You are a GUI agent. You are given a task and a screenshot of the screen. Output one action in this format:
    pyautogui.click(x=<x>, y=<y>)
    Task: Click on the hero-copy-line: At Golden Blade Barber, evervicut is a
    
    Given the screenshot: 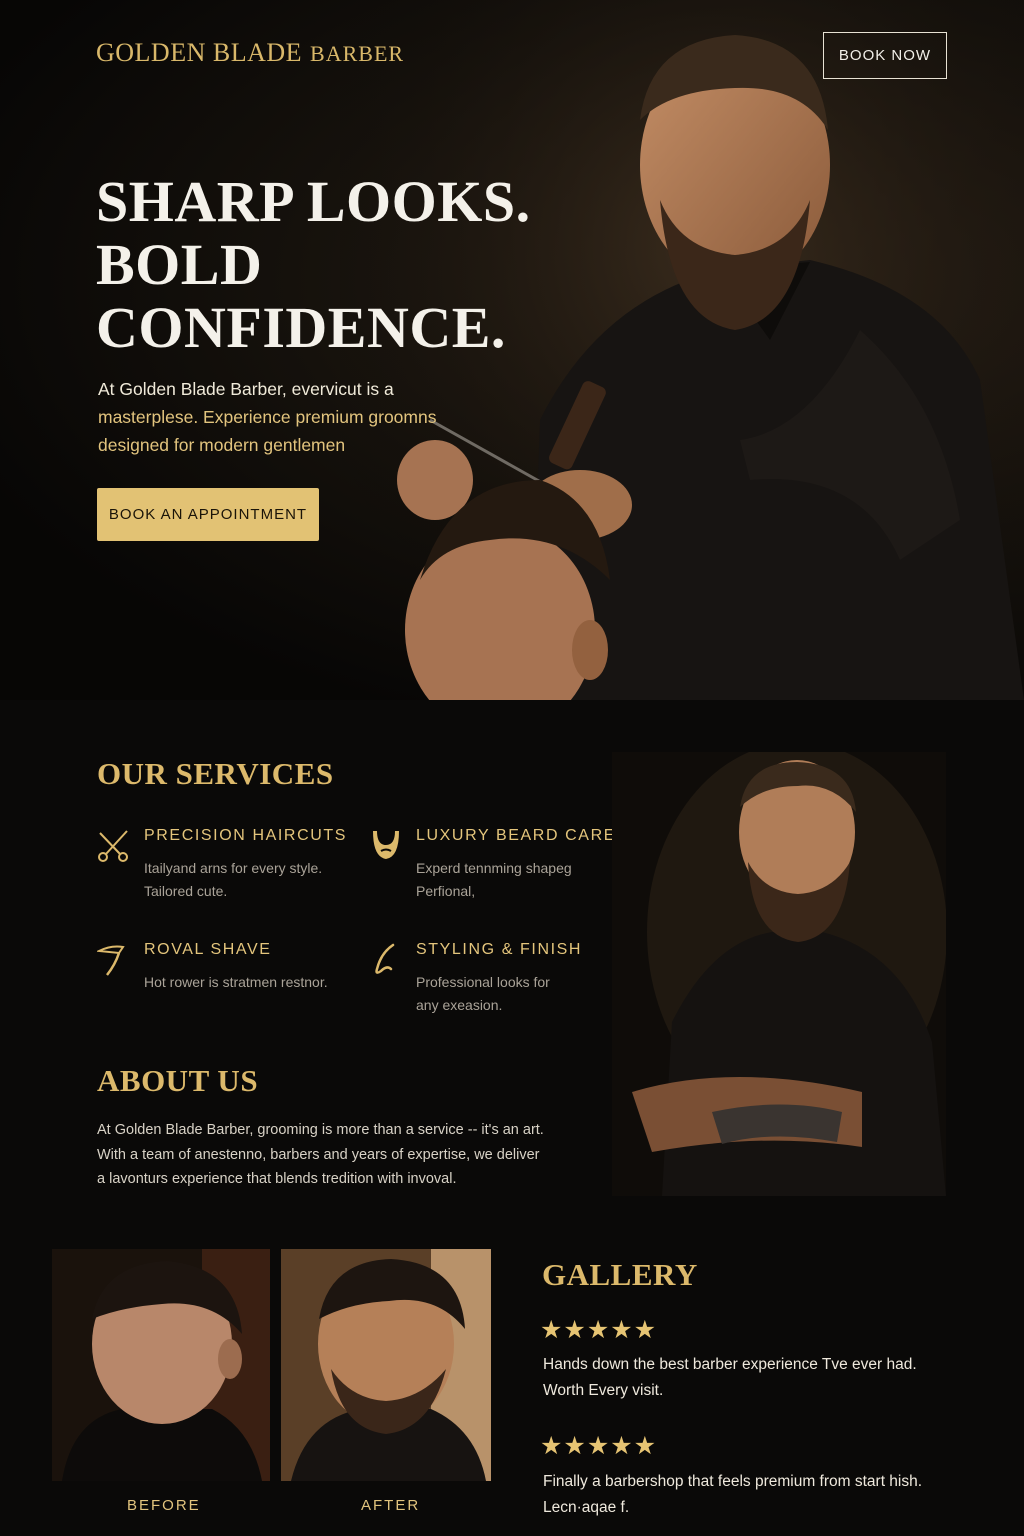 What is the action you would take?
    pyautogui.click(x=246, y=389)
    